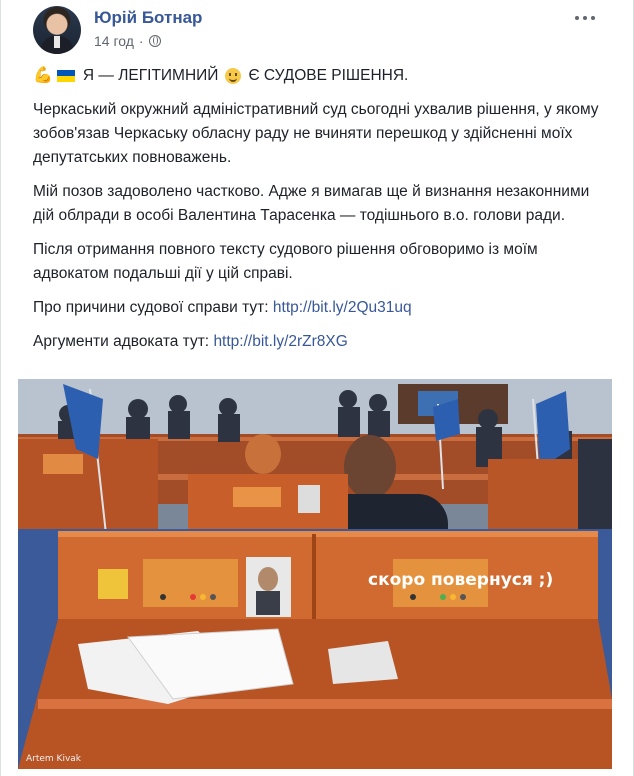 The width and height of the screenshot is (634, 776). I want to click on post-meta: 14 год ·, so click(127, 41).